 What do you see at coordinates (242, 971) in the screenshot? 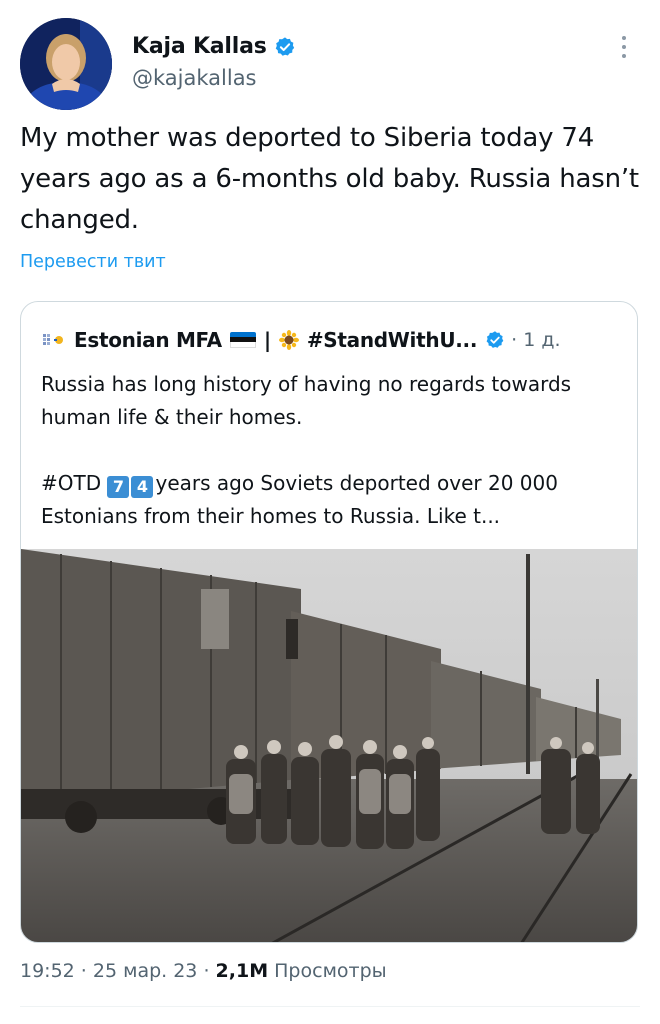
I see `views-count: 2,1M` at bounding box center [242, 971].